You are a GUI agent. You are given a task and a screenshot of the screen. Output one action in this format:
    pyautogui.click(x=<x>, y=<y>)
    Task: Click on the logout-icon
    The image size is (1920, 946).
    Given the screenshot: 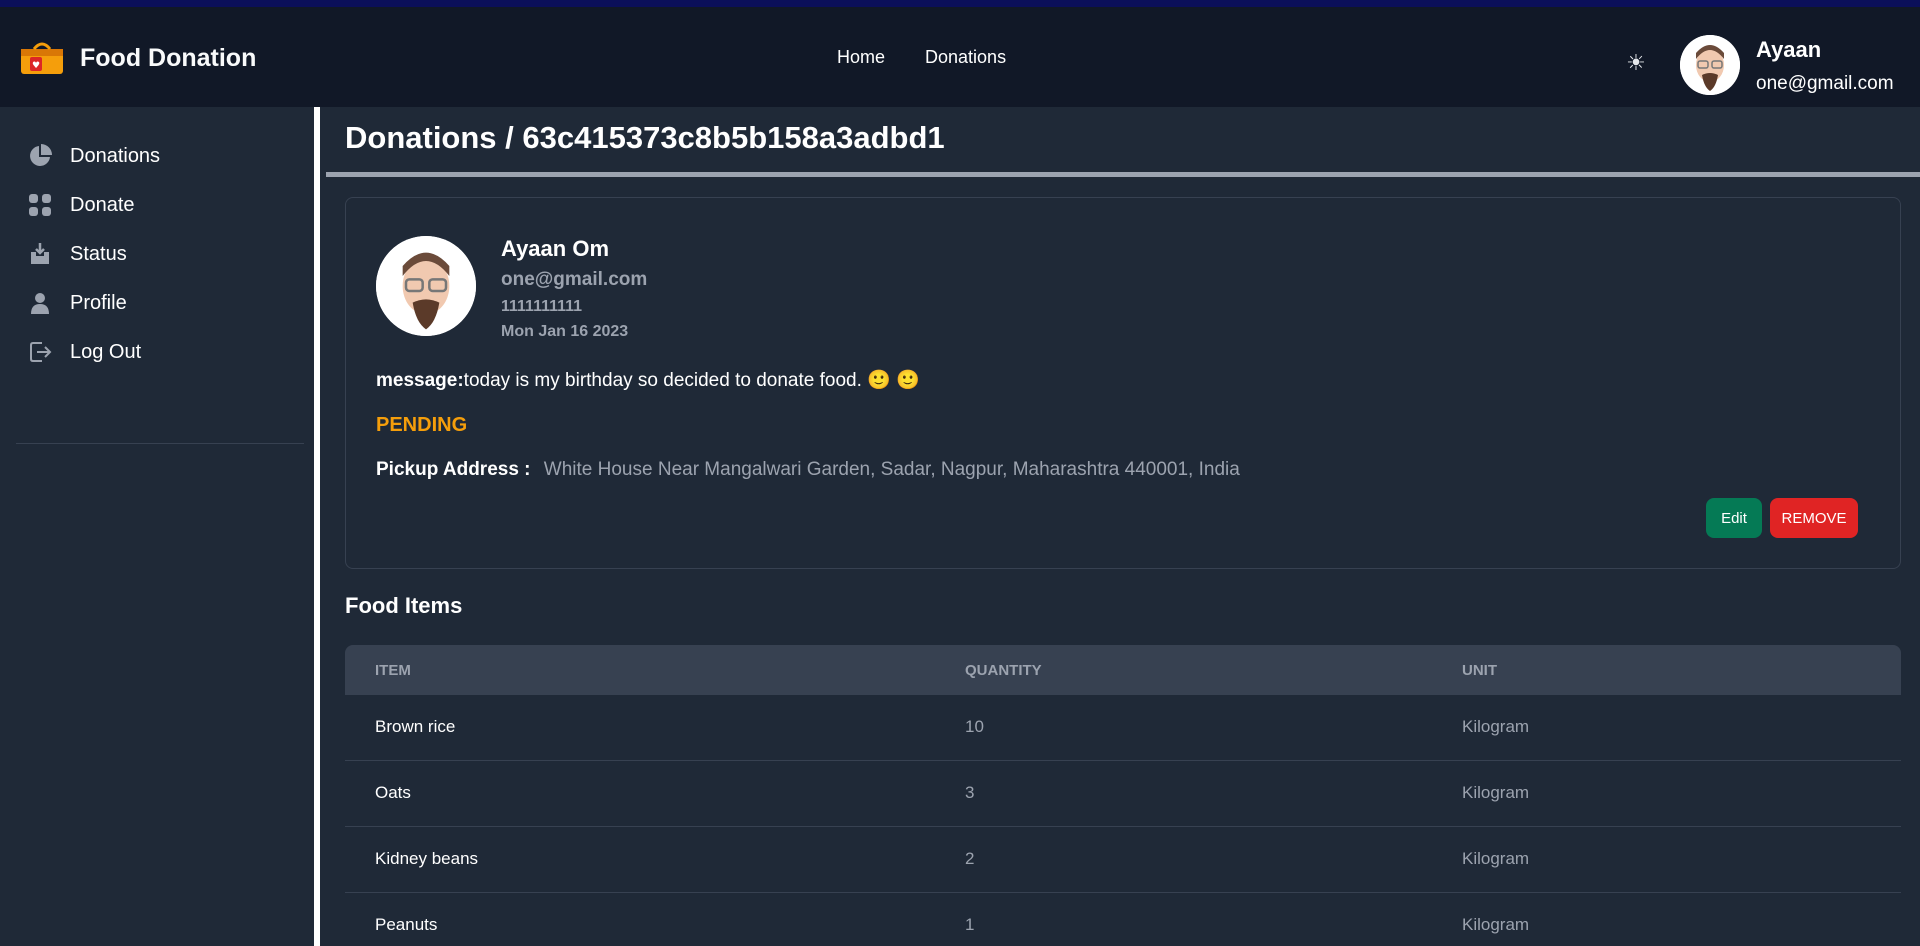 What is the action you would take?
    pyautogui.click(x=40, y=352)
    